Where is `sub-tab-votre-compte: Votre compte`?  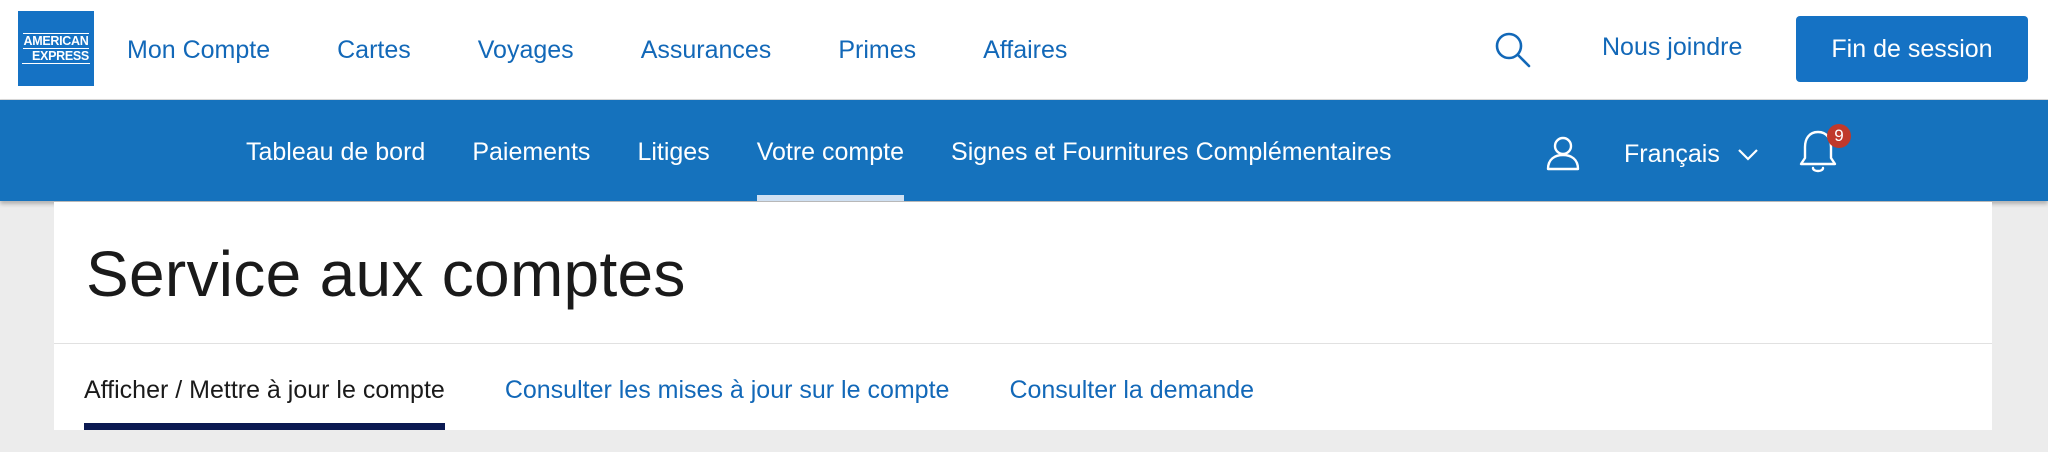
sub-tab-votre-compte: Votre compte is located at coordinates (830, 150).